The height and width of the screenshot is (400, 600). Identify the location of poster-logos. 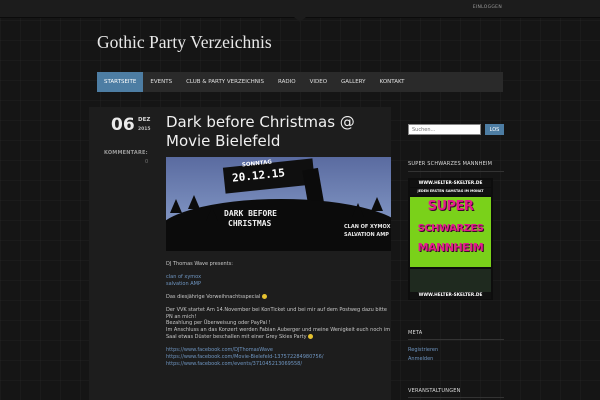
(450, 281).